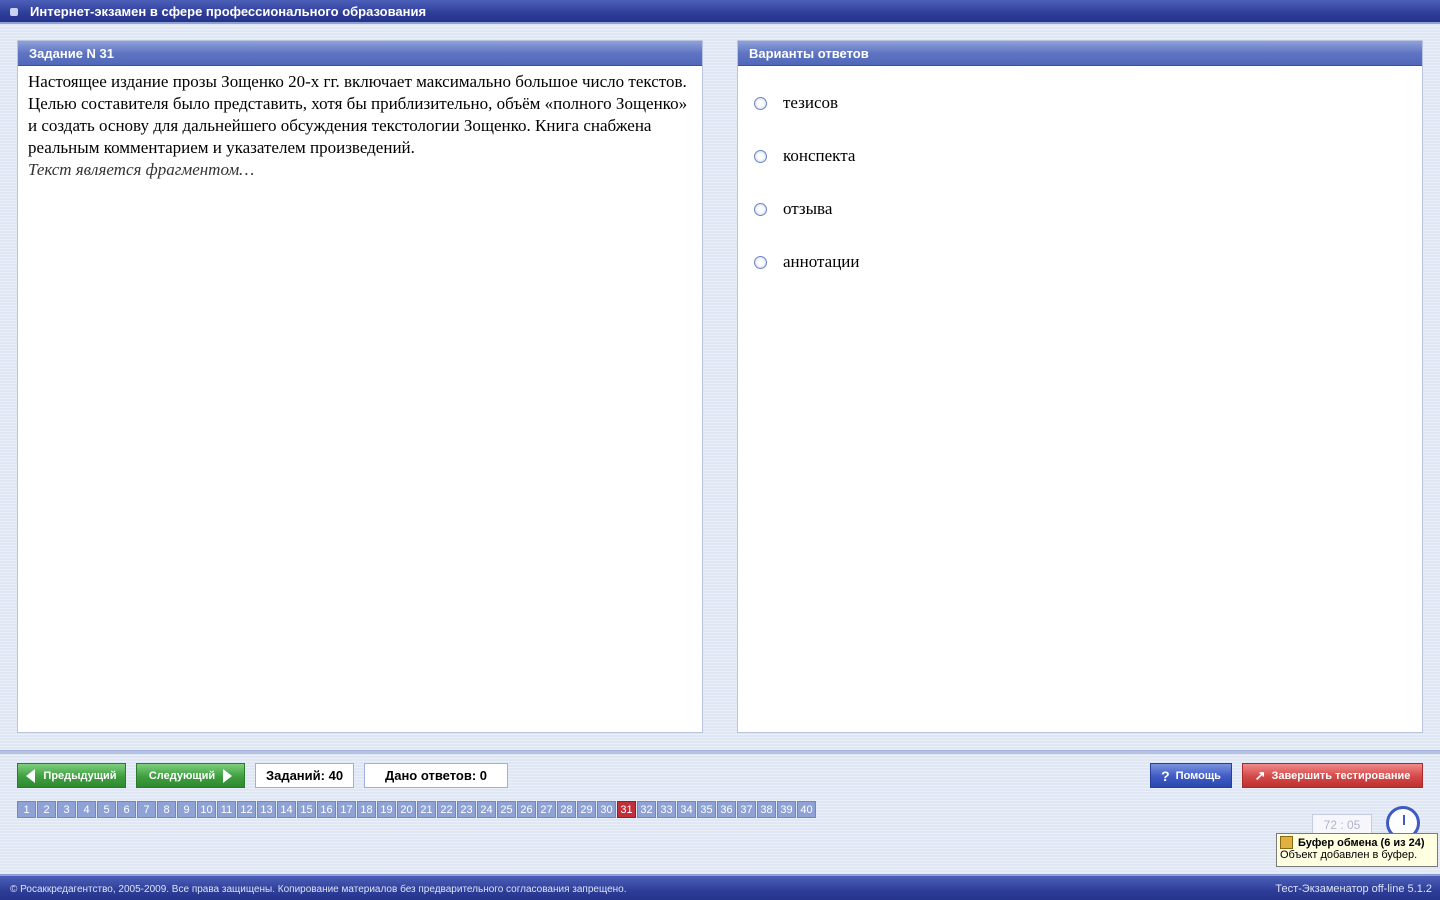  I want to click on previous-button: Предыдущий, so click(71, 775).